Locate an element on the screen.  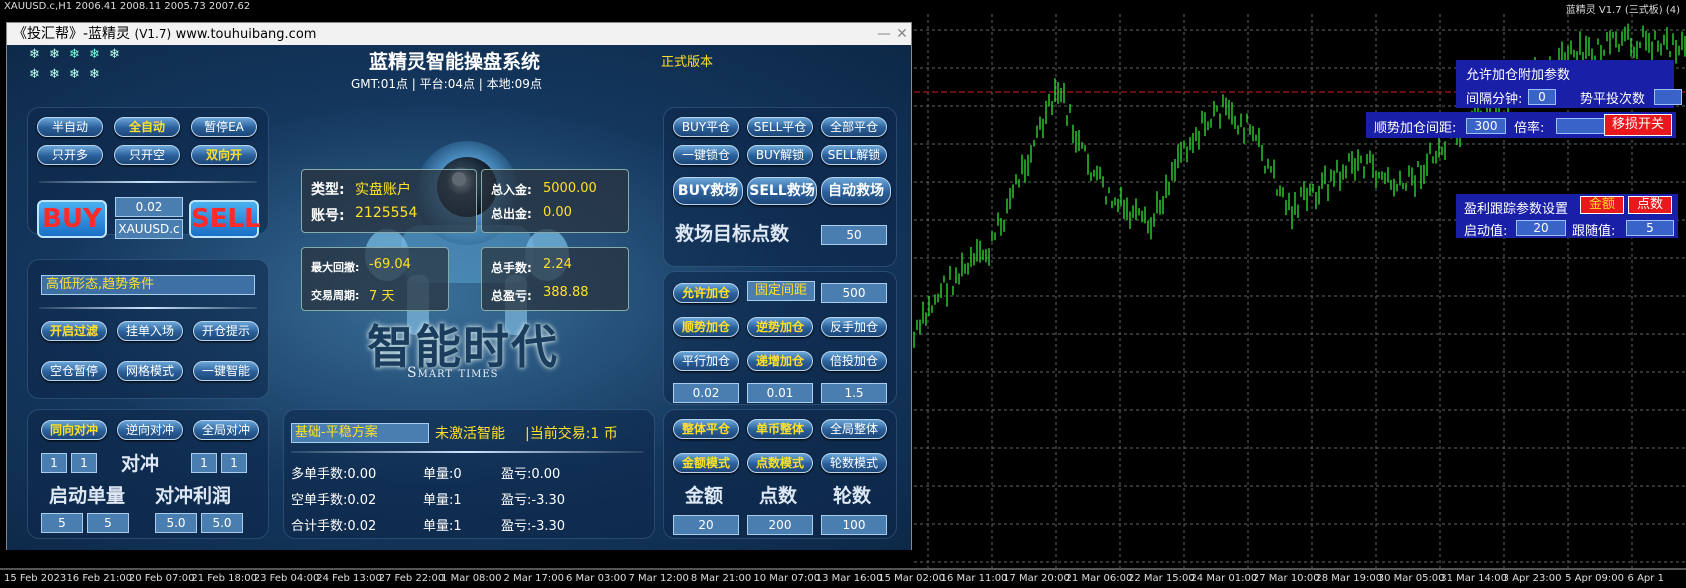
add-value-c: 1.5 is located at coordinates (854, 393).